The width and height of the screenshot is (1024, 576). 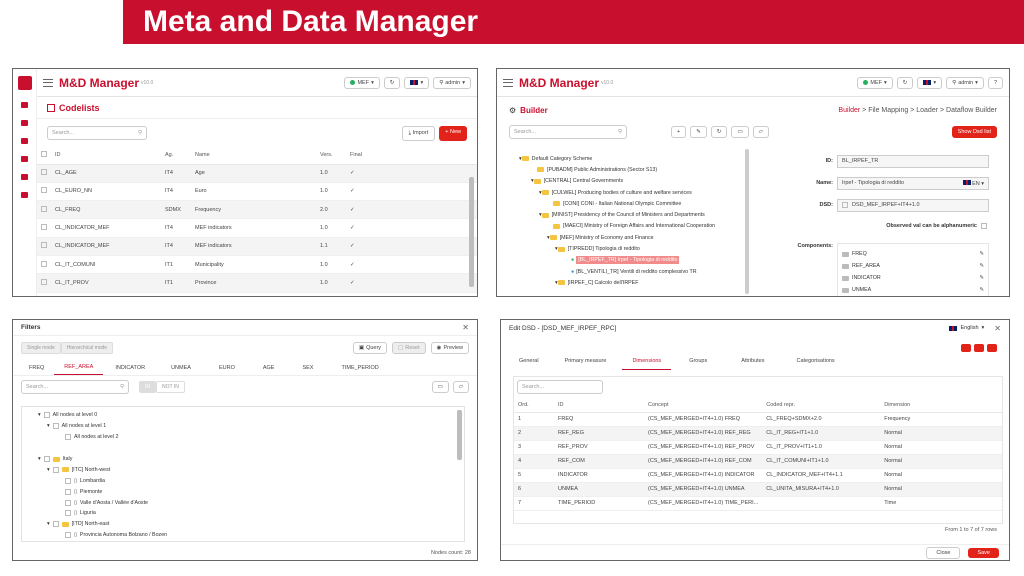 I want to click on crumb-file-mapping: File Mapping, so click(x=888, y=110).